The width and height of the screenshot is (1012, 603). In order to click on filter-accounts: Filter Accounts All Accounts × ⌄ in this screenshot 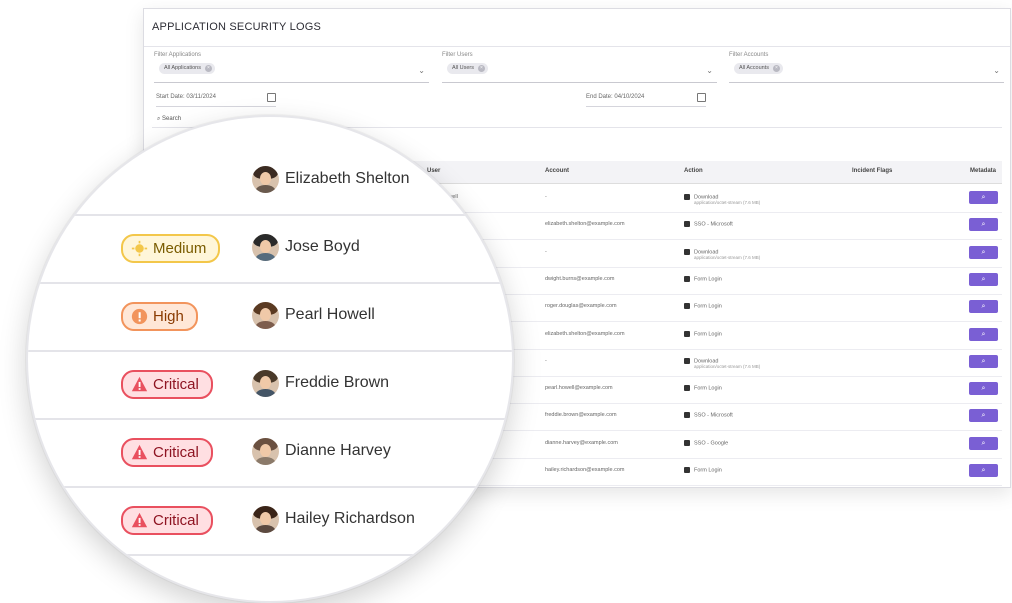, I will do `click(866, 67)`.